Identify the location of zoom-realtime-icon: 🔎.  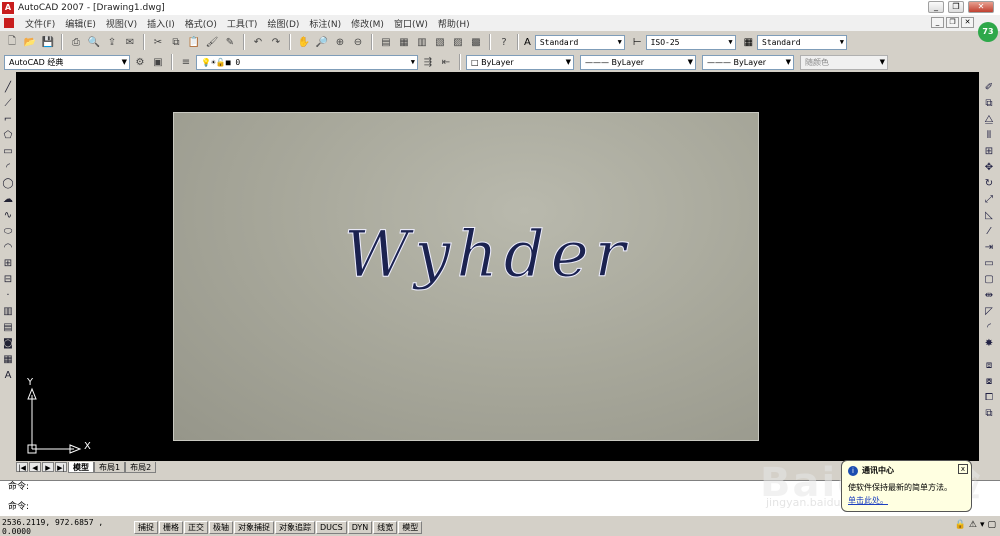
(322, 42).